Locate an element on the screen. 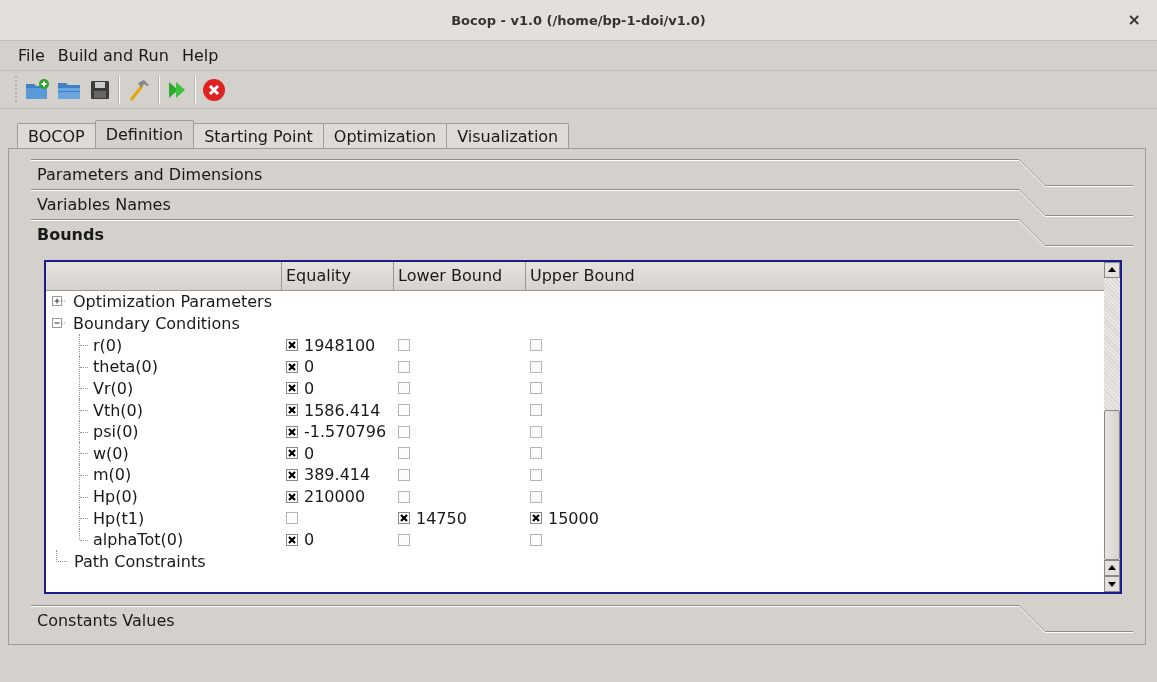 Image resolution: width=1157 pixels, height=682 pixels. cell-value: 389.414 is located at coordinates (337, 475).